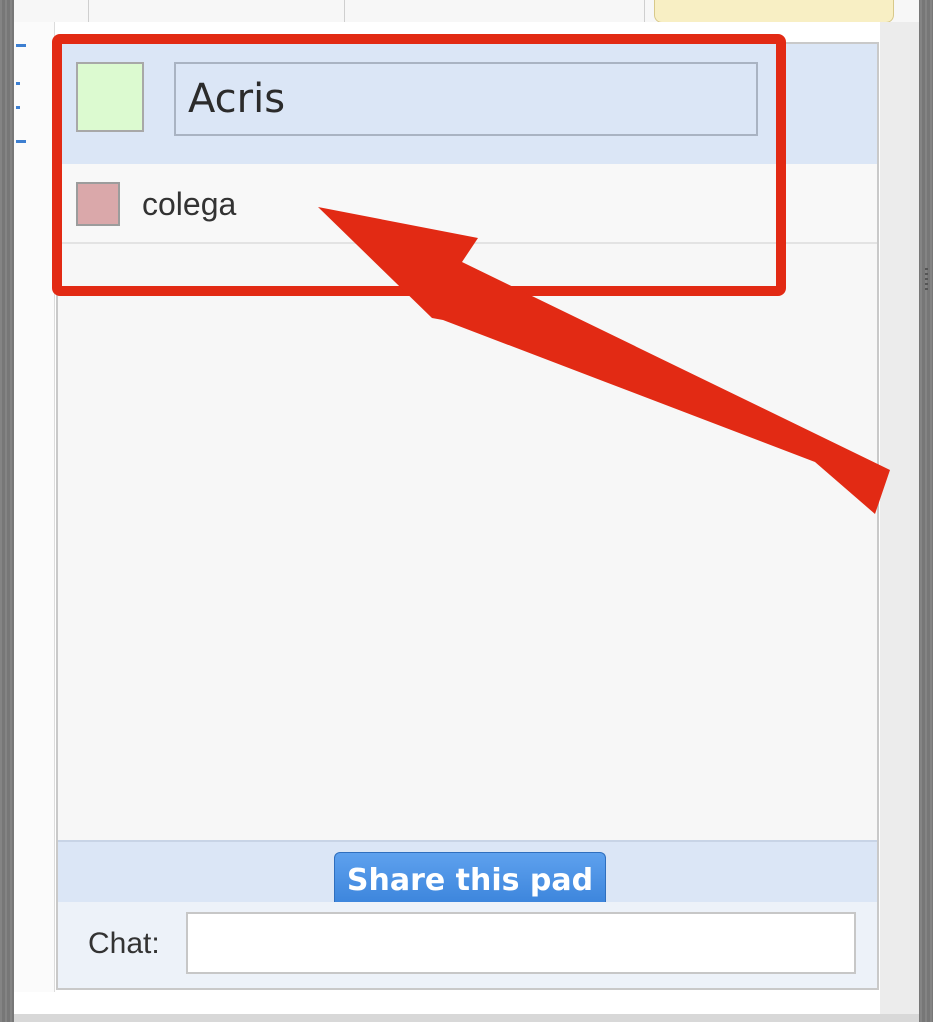 The height and width of the screenshot is (1022, 933). I want to click on chat-label: Chat:, so click(124, 943).